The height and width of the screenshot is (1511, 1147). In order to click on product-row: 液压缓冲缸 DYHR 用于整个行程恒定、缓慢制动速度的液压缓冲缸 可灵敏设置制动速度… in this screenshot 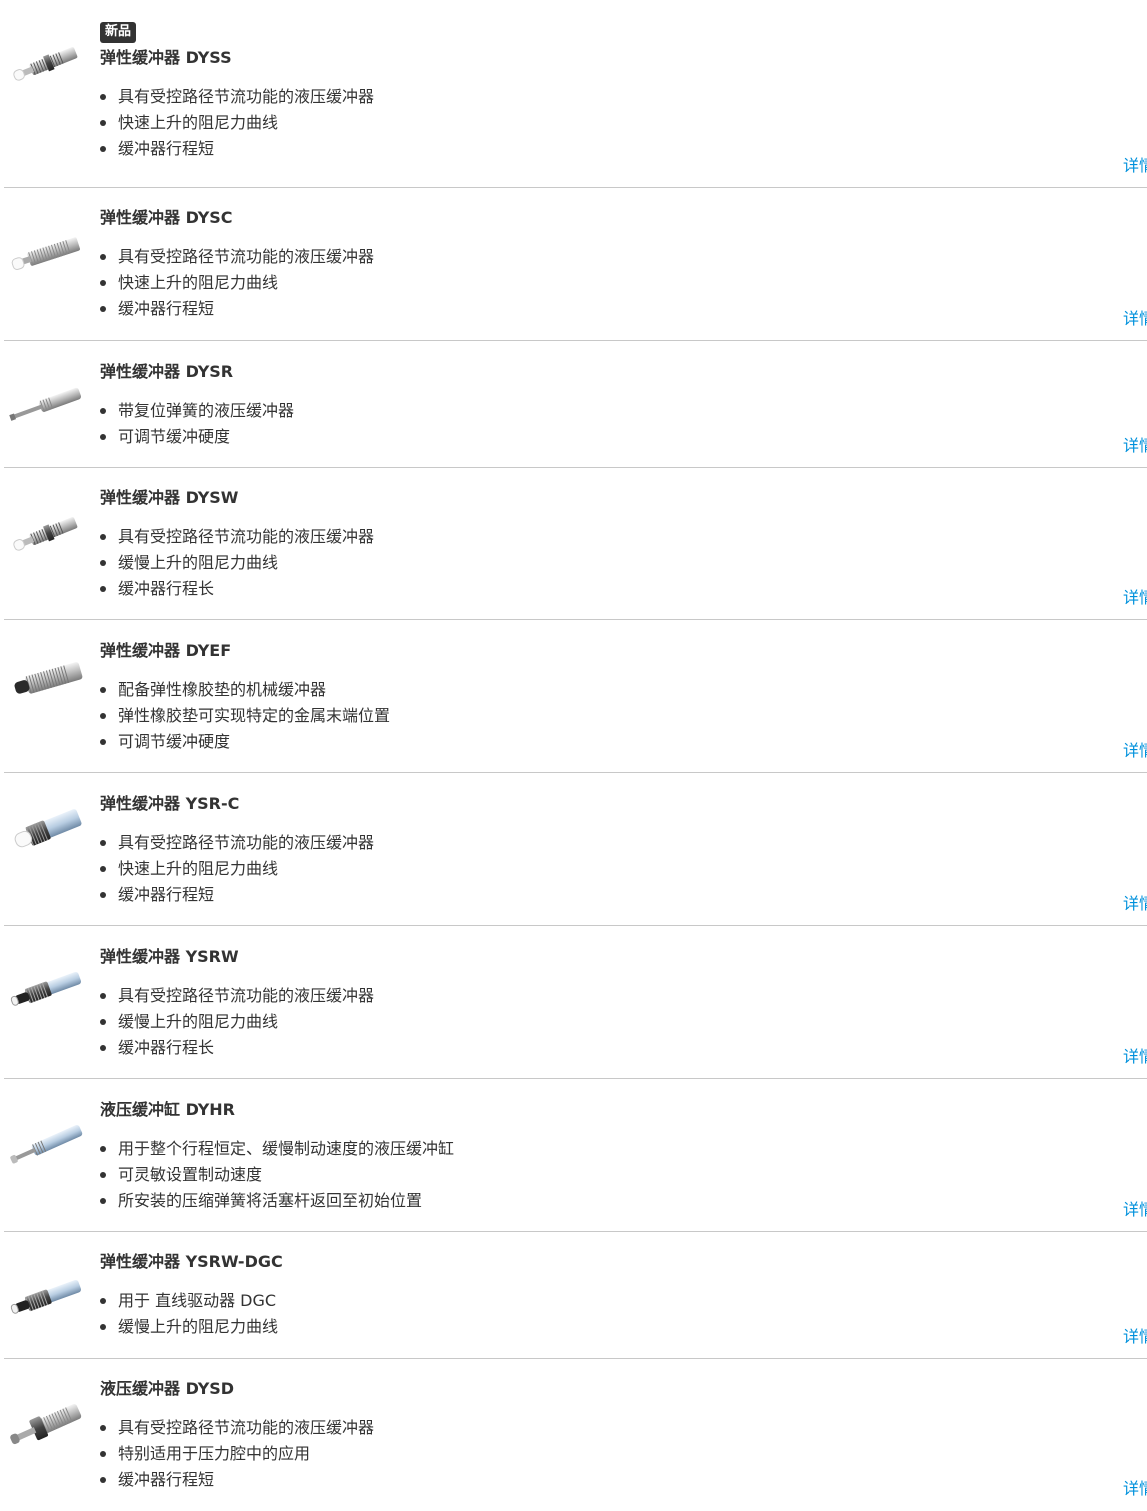, I will do `click(575, 1155)`.